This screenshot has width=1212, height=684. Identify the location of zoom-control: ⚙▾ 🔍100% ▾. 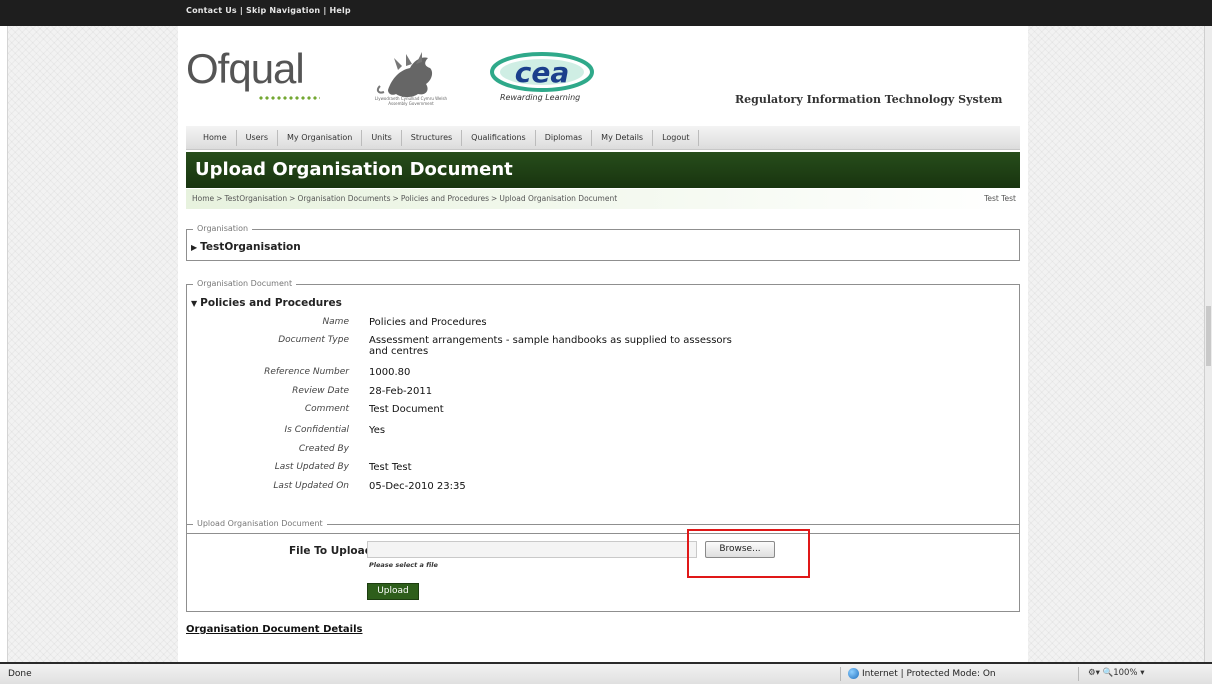
(1116, 673).